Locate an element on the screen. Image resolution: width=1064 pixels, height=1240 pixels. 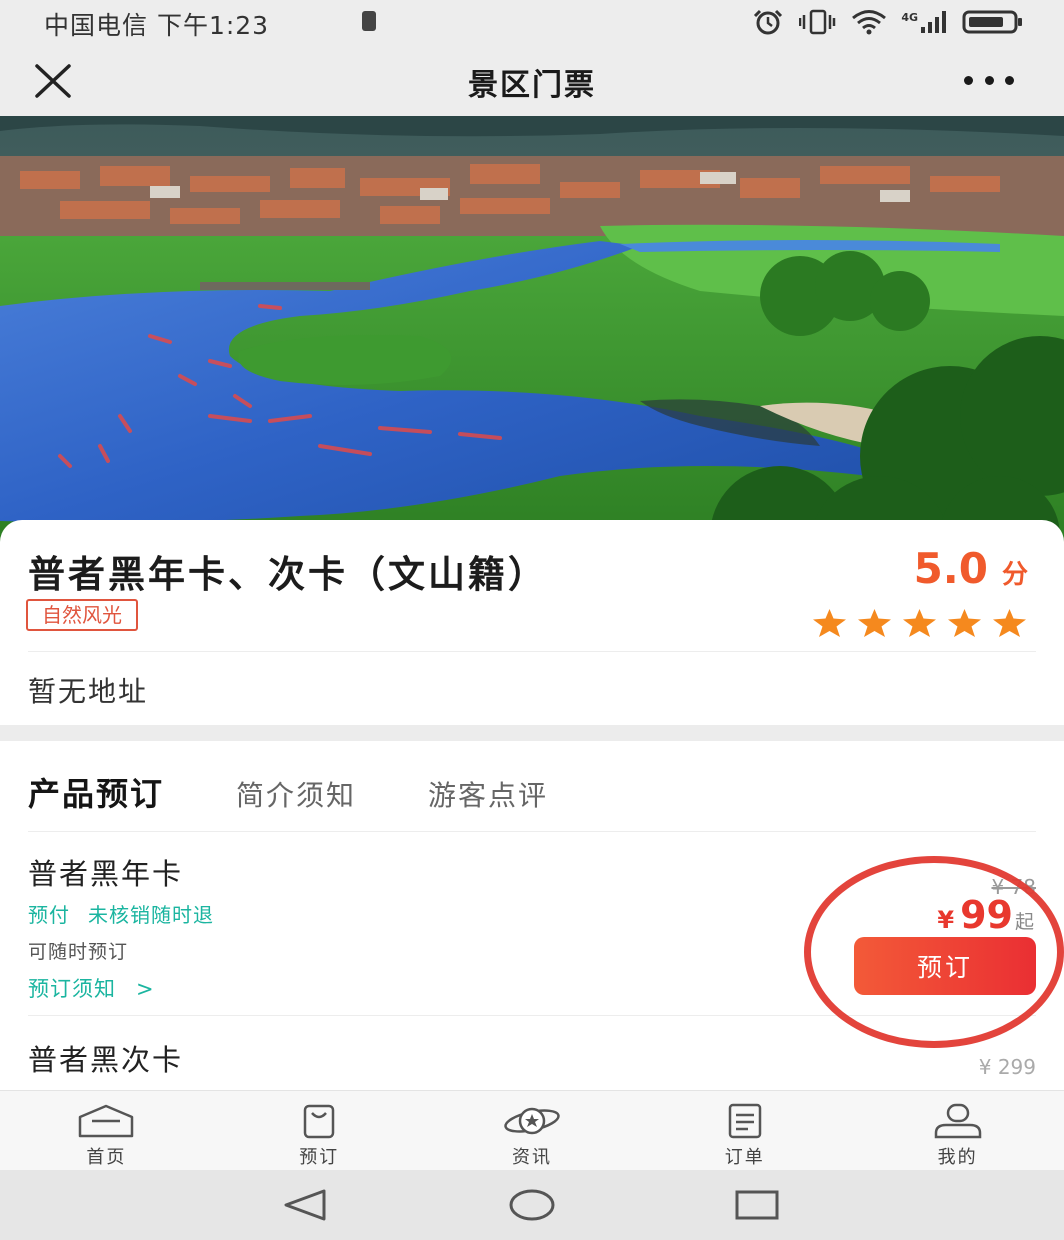
tabbar-item-booking: 预订 is located at coordinates (319, 1130).